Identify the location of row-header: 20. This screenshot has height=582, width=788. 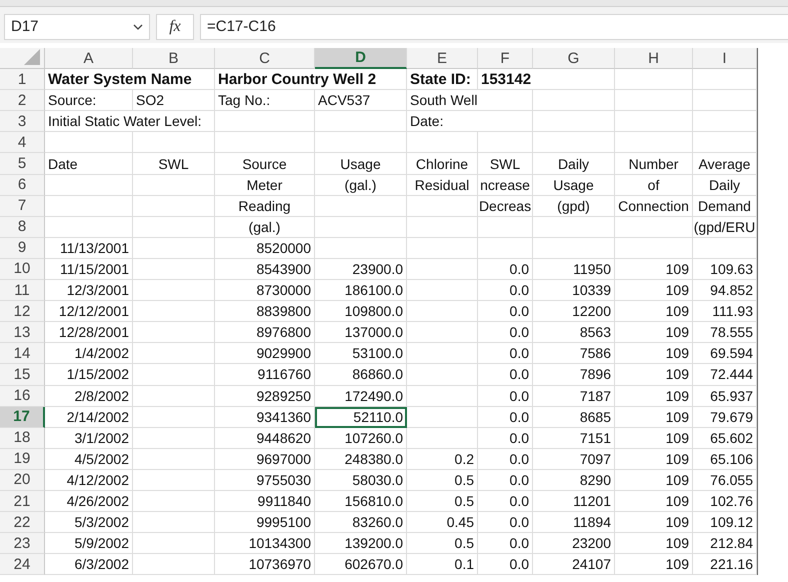
(22, 480).